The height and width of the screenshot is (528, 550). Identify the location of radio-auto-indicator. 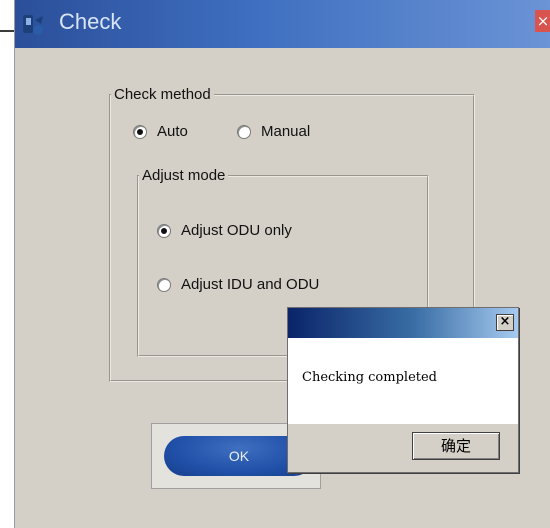
(140, 131).